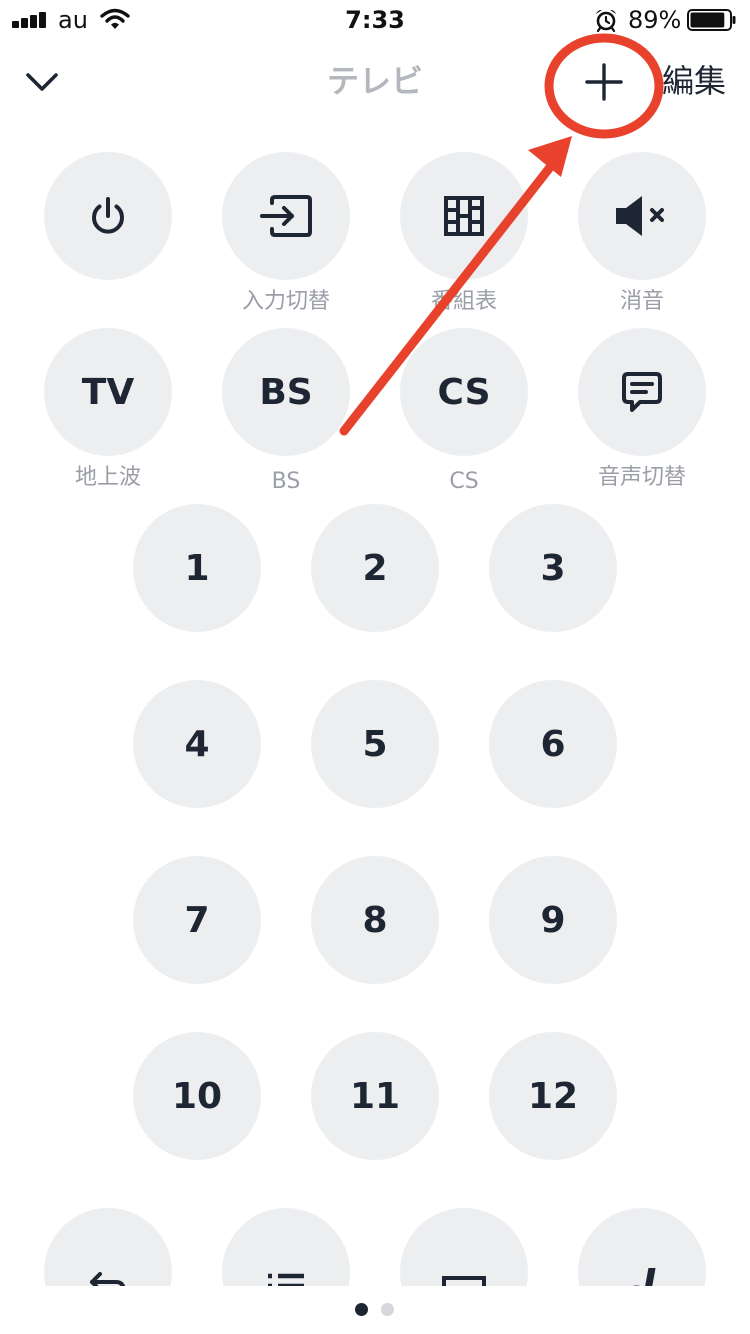 The width and height of the screenshot is (750, 1334). Describe the element at coordinates (711, 20) in the screenshot. I see `battery-icon` at that location.